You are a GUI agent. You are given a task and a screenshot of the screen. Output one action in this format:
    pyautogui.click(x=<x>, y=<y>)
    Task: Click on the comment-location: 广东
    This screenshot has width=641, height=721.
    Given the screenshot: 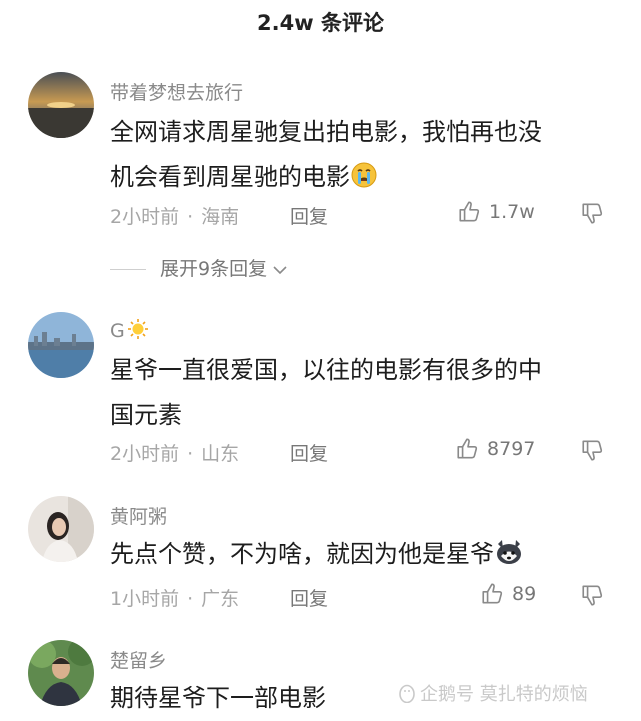 What is the action you would take?
    pyautogui.click(x=220, y=599)
    